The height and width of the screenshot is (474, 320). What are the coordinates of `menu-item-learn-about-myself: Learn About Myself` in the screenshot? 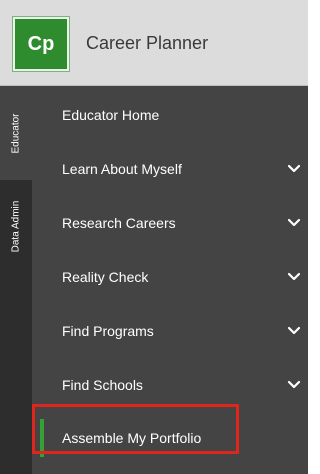 It's located at (170, 169).